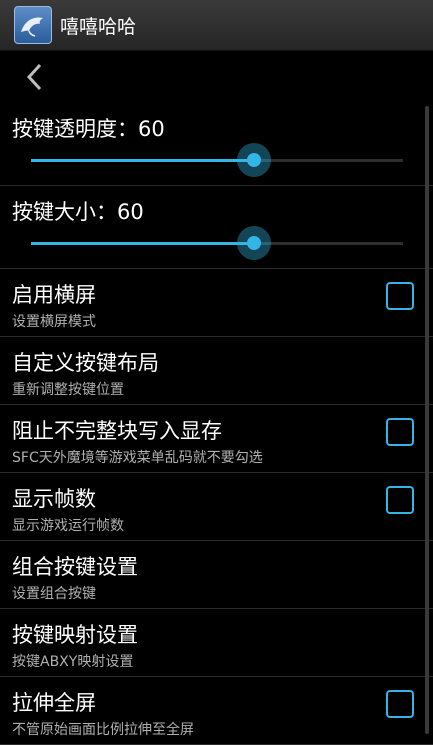 The height and width of the screenshot is (745, 433). What do you see at coordinates (85, 363) in the screenshot?
I see `custom-layout-title: 自定义按键布局` at bounding box center [85, 363].